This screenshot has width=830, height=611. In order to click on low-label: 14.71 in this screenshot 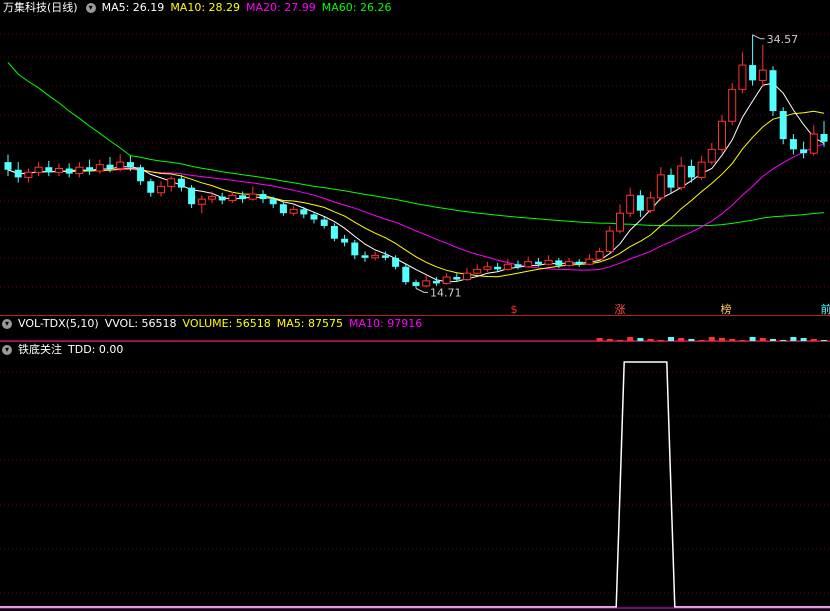, I will do `click(446, 292)`.